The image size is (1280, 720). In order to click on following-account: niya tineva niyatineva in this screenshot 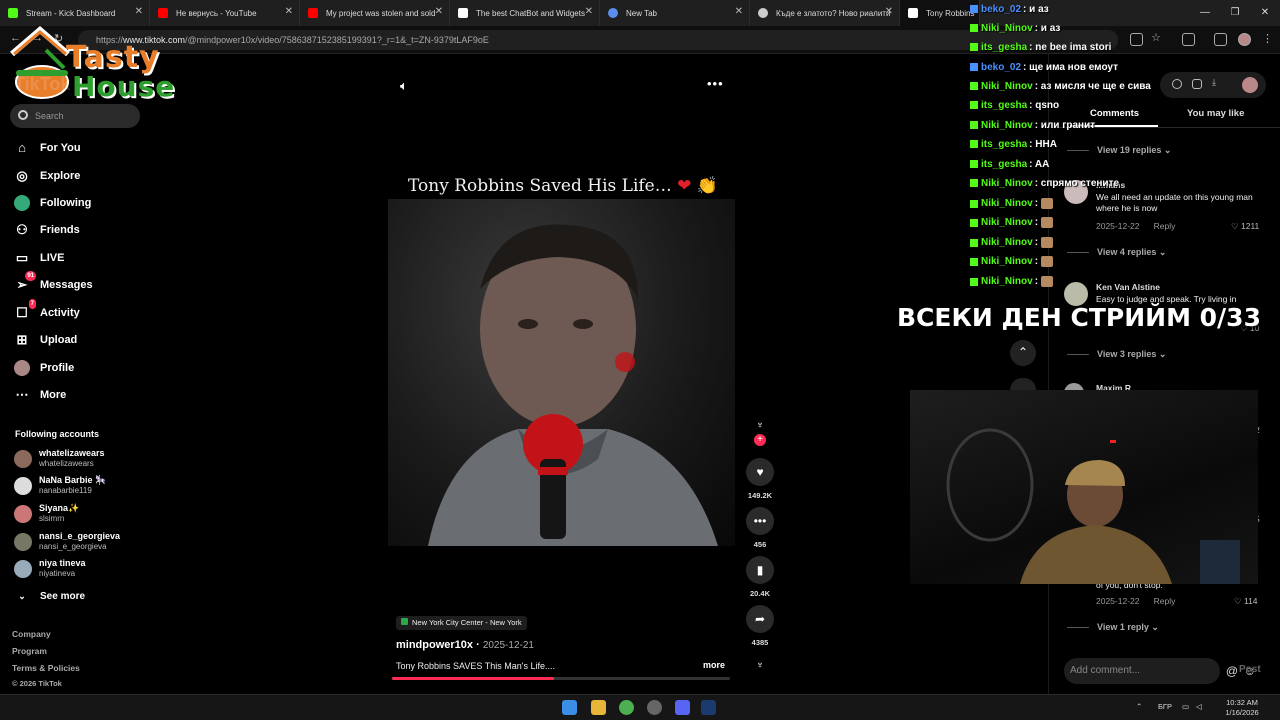, I will do `click(50, 568)`.